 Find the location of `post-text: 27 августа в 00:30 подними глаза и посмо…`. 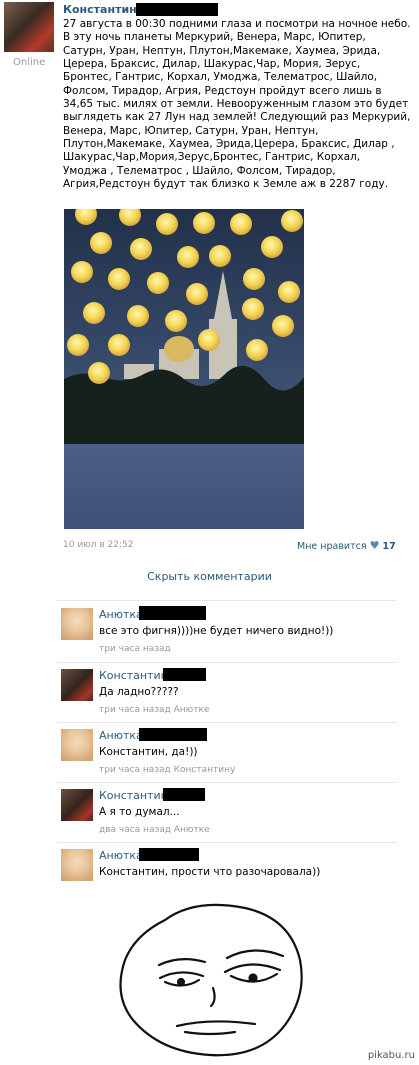

post-text: 27 августа в 00:30 подними глаза и посмо… is located at coordinates (237, 104).